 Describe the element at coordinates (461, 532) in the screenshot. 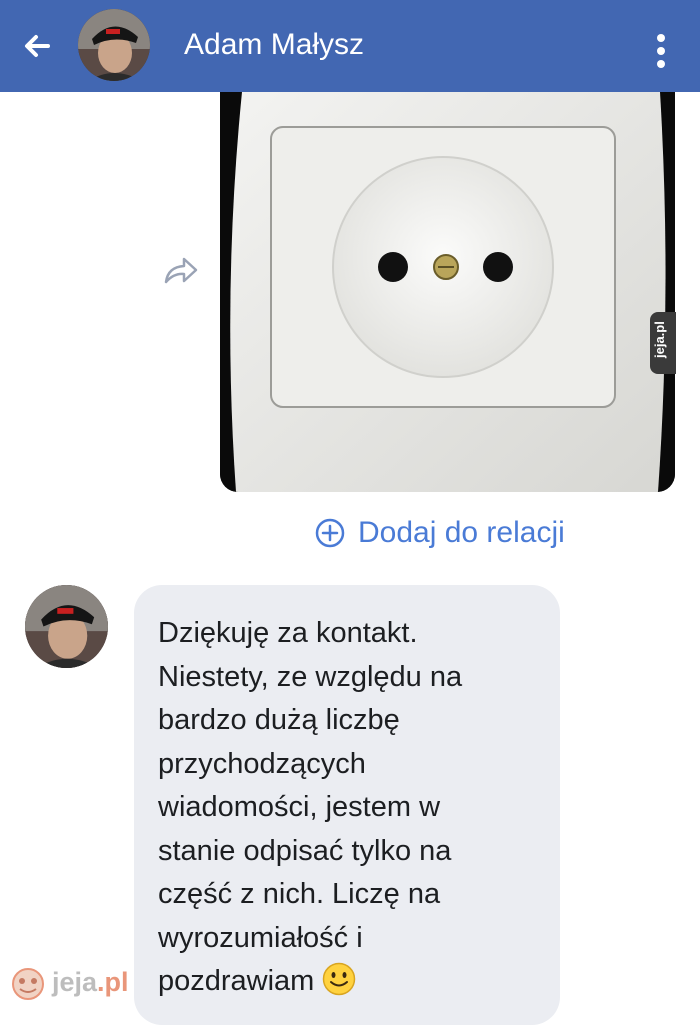

I see `add-to-story-label: Dodaj do relacji` at that location.